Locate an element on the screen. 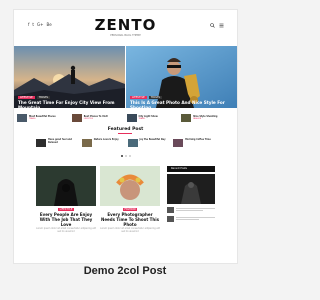 This screenshot has width=320, height=300. category-chip: FASHION is located at coordinates (130, 209).